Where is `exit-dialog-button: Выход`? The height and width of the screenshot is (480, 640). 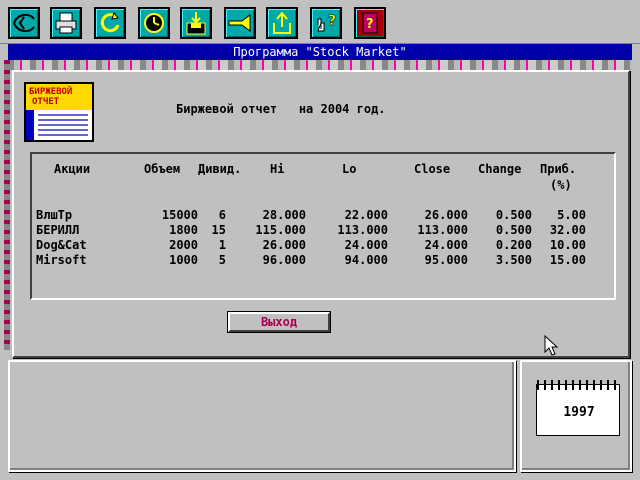
exit-dialog-button: Выход is located at coordinates (279, 322).